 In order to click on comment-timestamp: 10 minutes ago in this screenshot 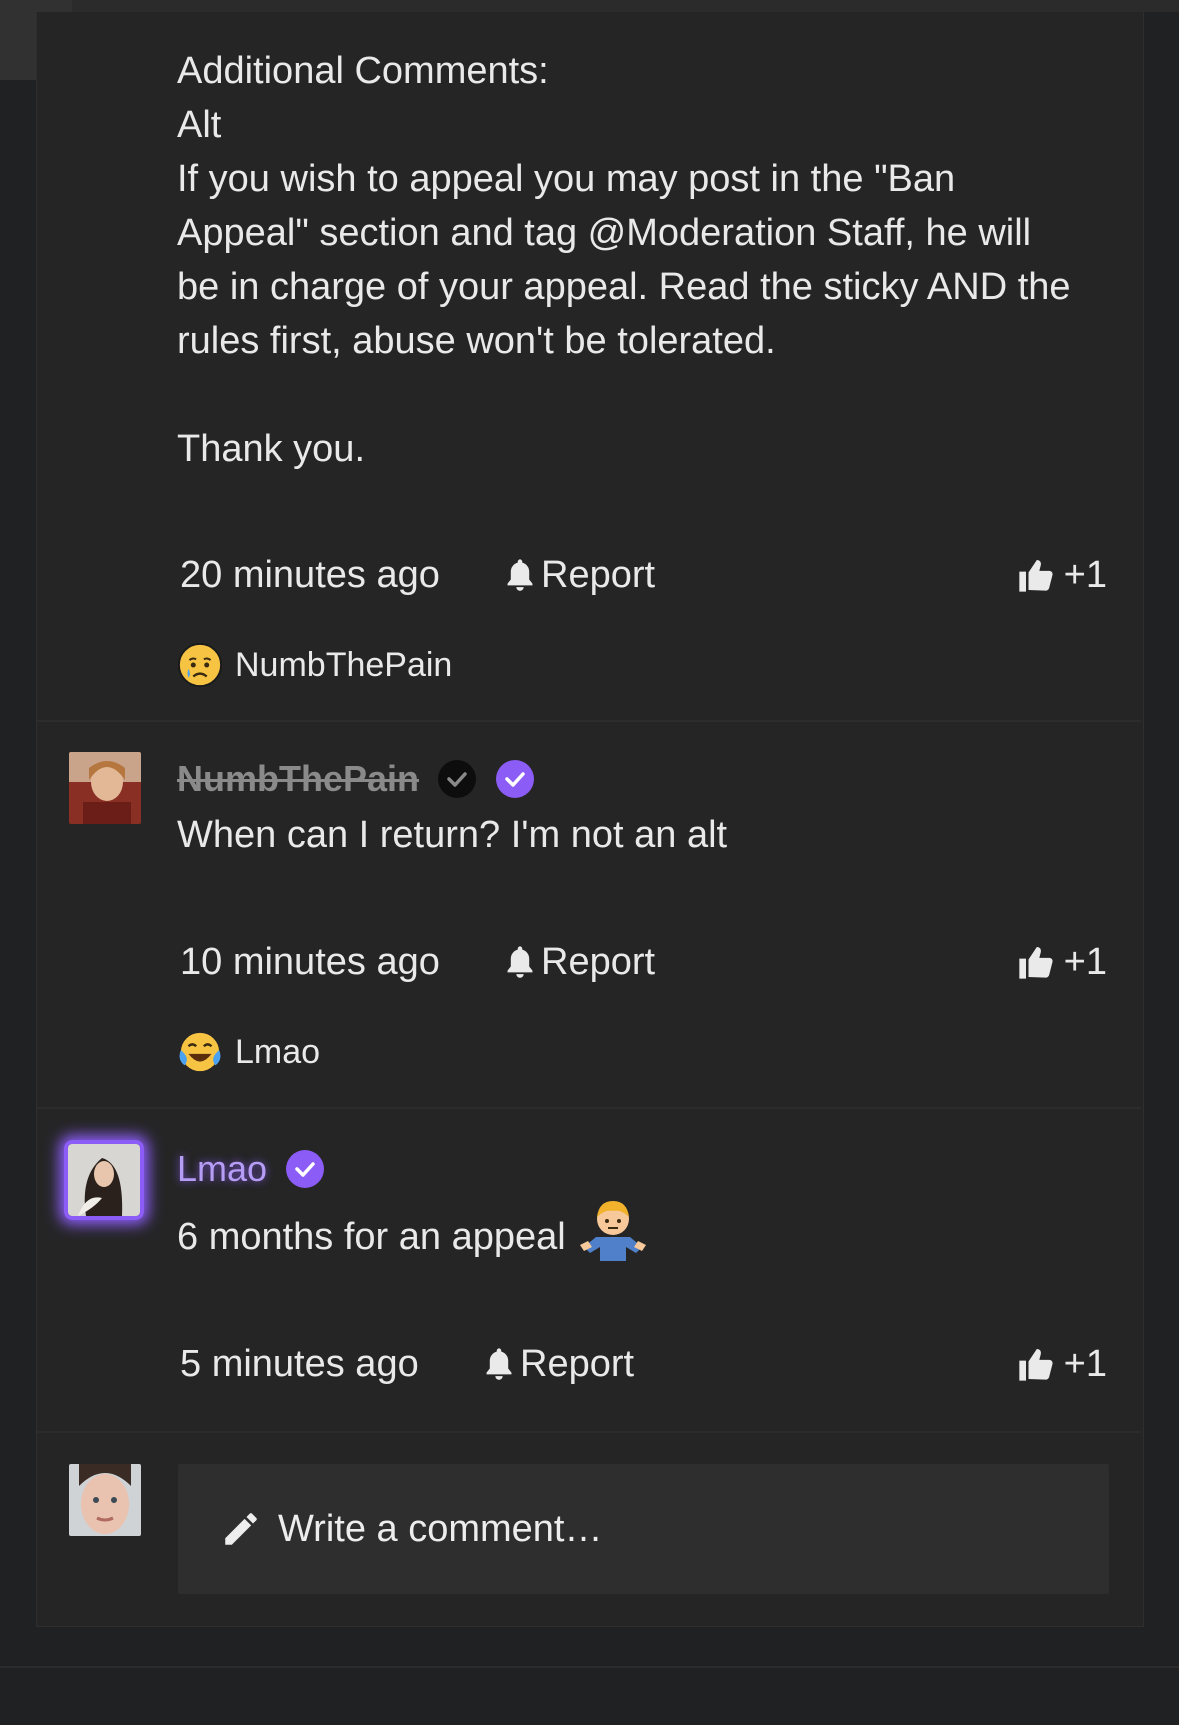, I will do `click(310, 962)`.